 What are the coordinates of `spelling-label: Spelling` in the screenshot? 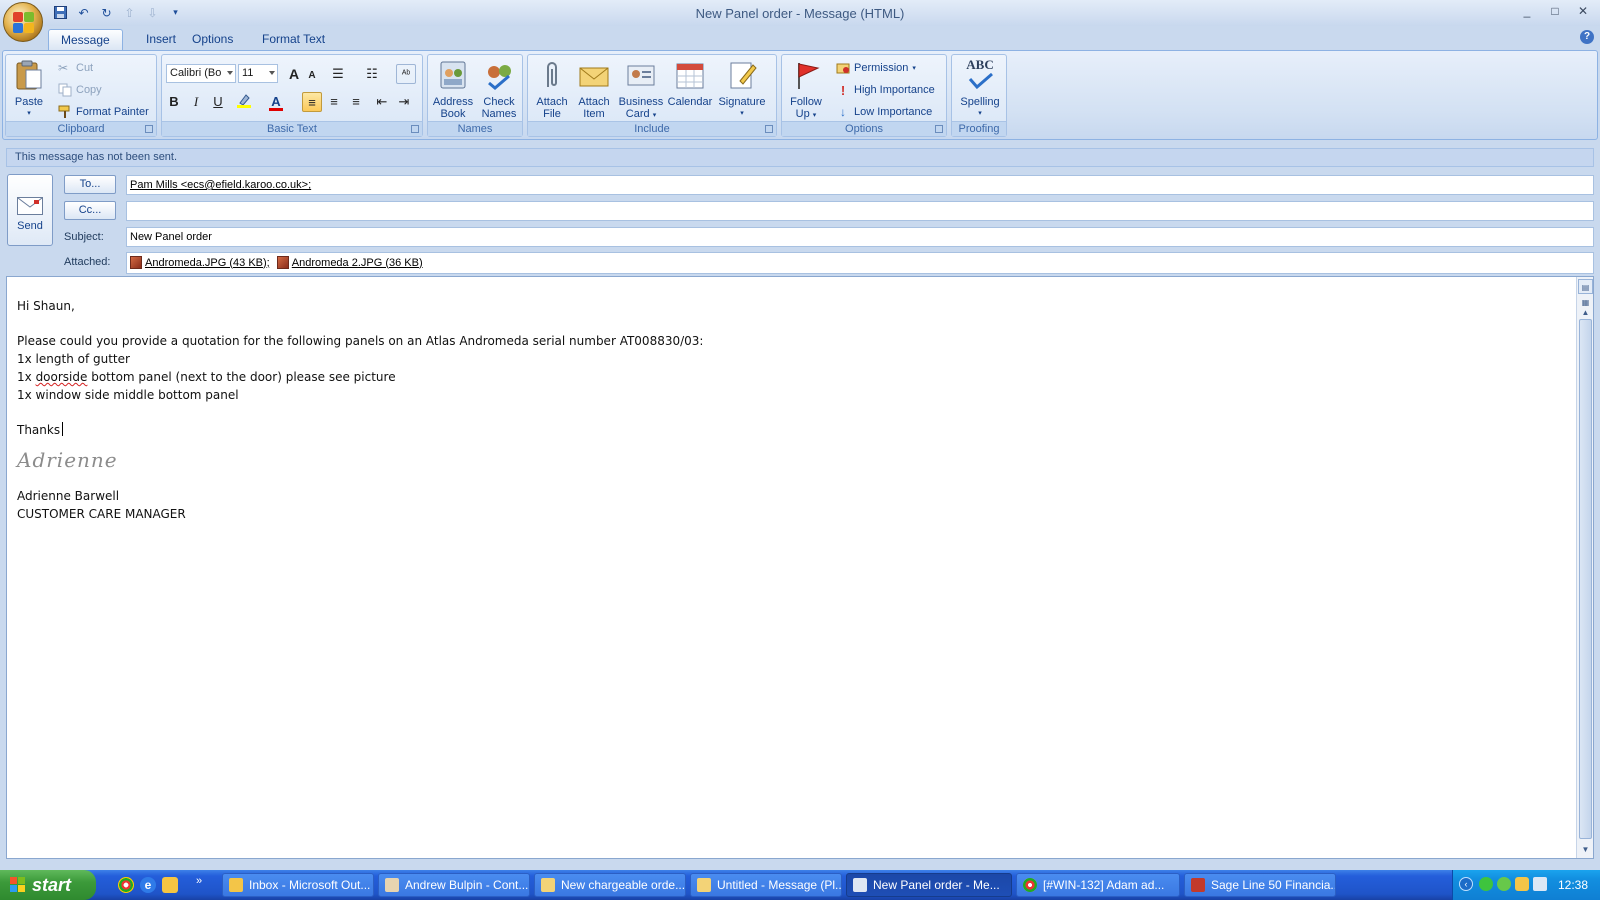 It's located at (980, 102).